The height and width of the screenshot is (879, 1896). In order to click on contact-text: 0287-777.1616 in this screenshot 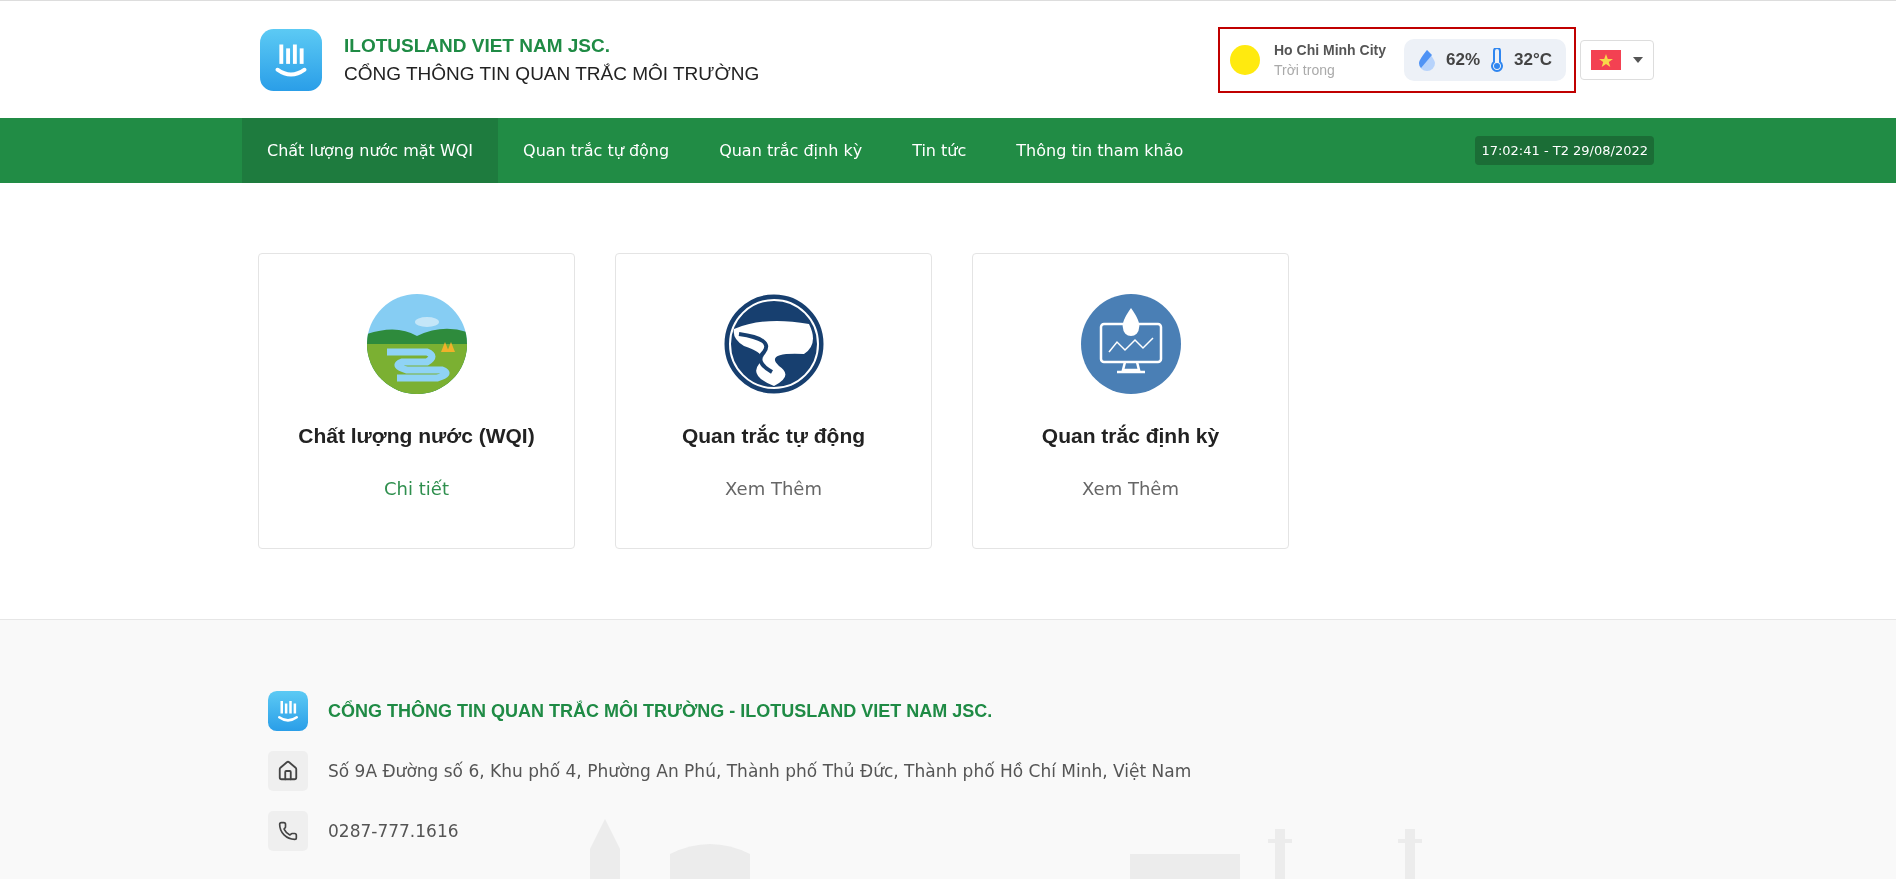, I will do `click(393, 831)`.